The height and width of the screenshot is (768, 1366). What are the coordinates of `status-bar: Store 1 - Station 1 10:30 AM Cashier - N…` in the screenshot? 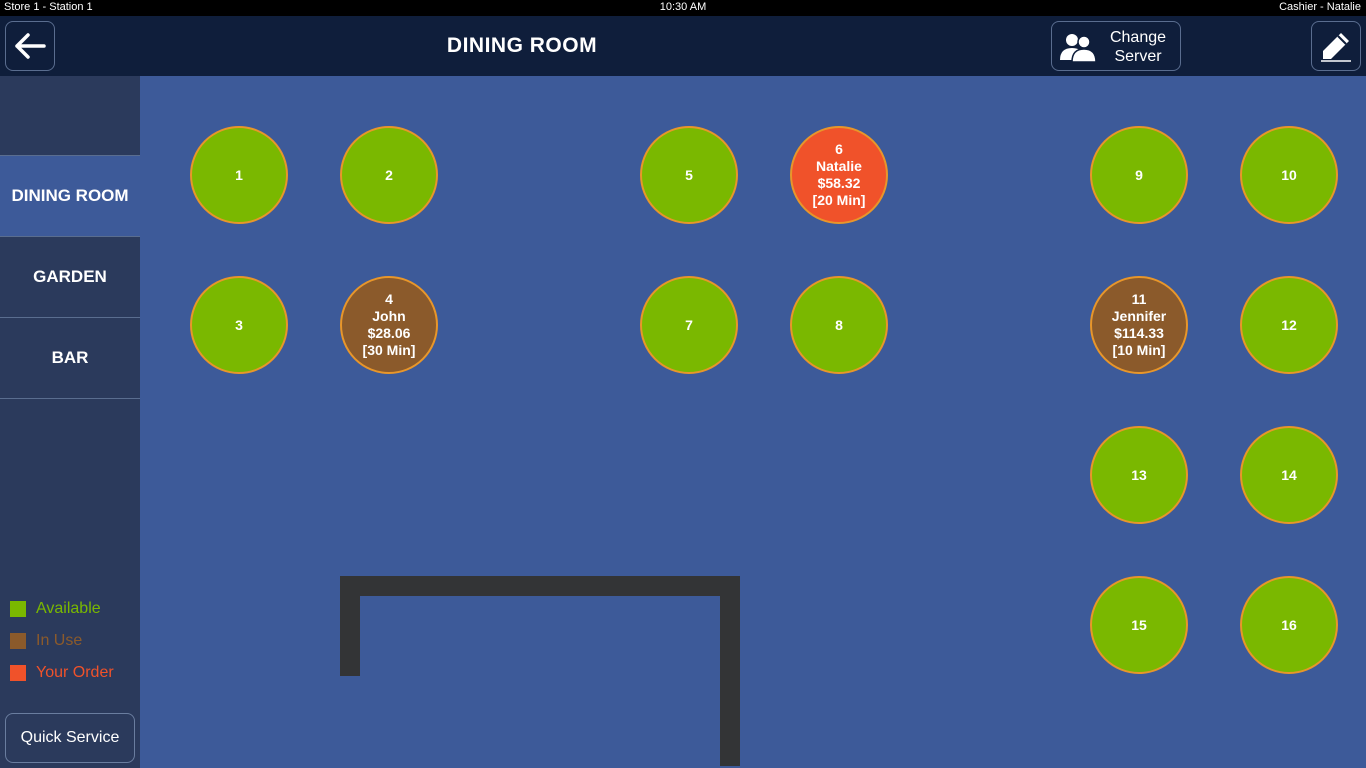 It's located at (683, 8).